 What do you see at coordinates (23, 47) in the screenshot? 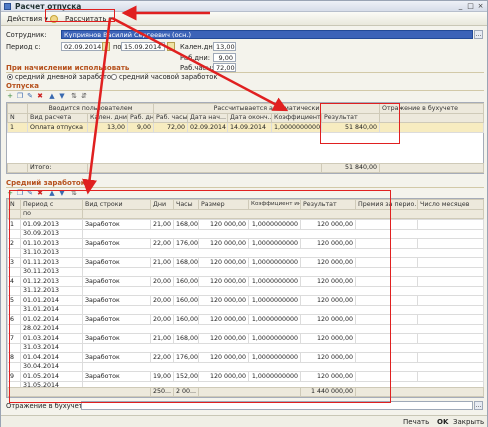
I see `period-from-label: Период с:` at bounding box center [23, 47].